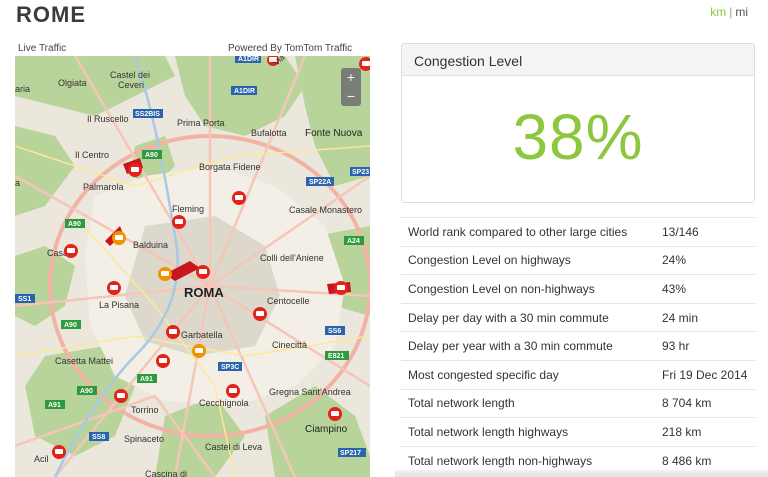 The width and height of the screenshot is (768, 477). What do you see at coordinates (680, 231) in the screenshot?
I see `stats-value: 13/146` at bounding box center [680, 231].